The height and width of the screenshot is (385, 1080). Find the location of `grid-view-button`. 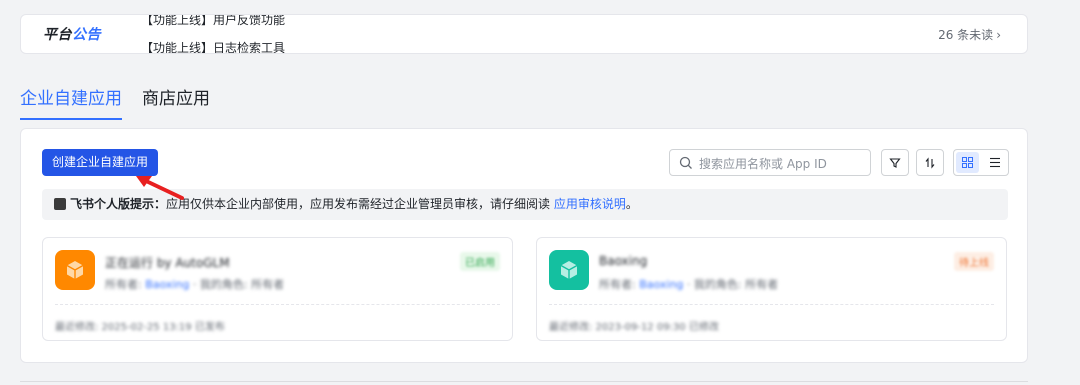

grid-view-button is located at coordinates (967, 162).